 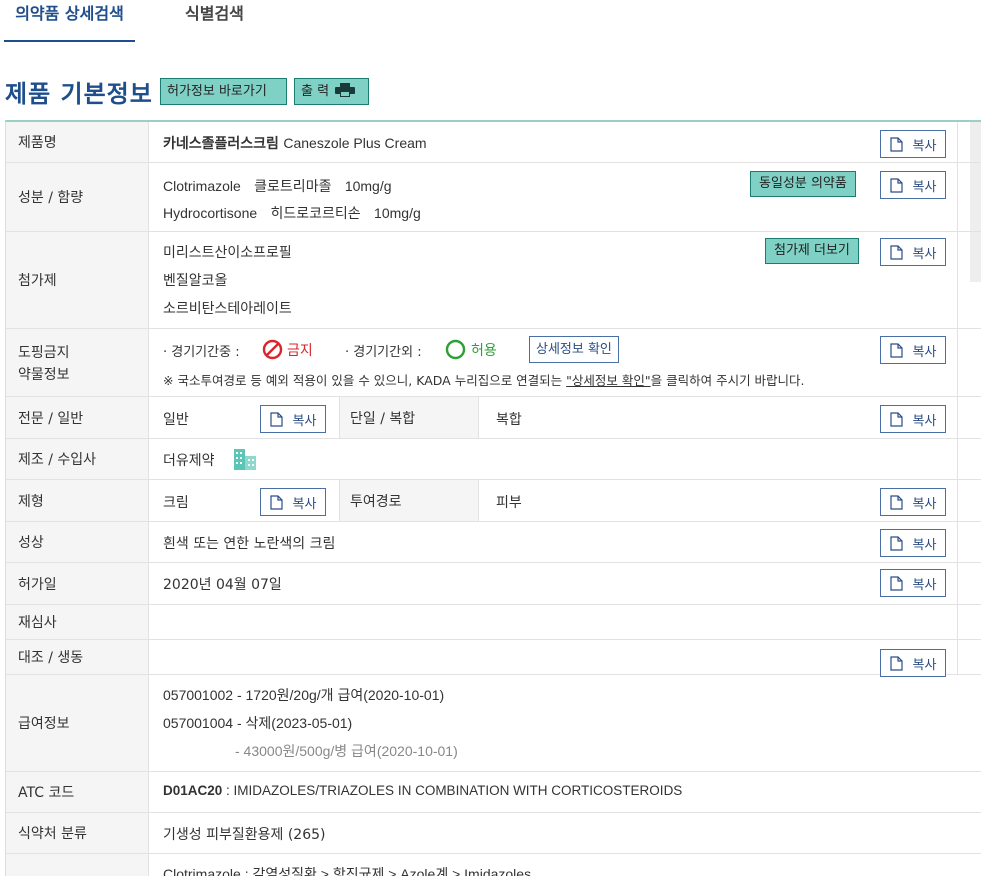 What do you see at coordinates (195, 281) in the screenshot?
I see `additive-item: 벤질알코올` at bounding box center [195, 281].